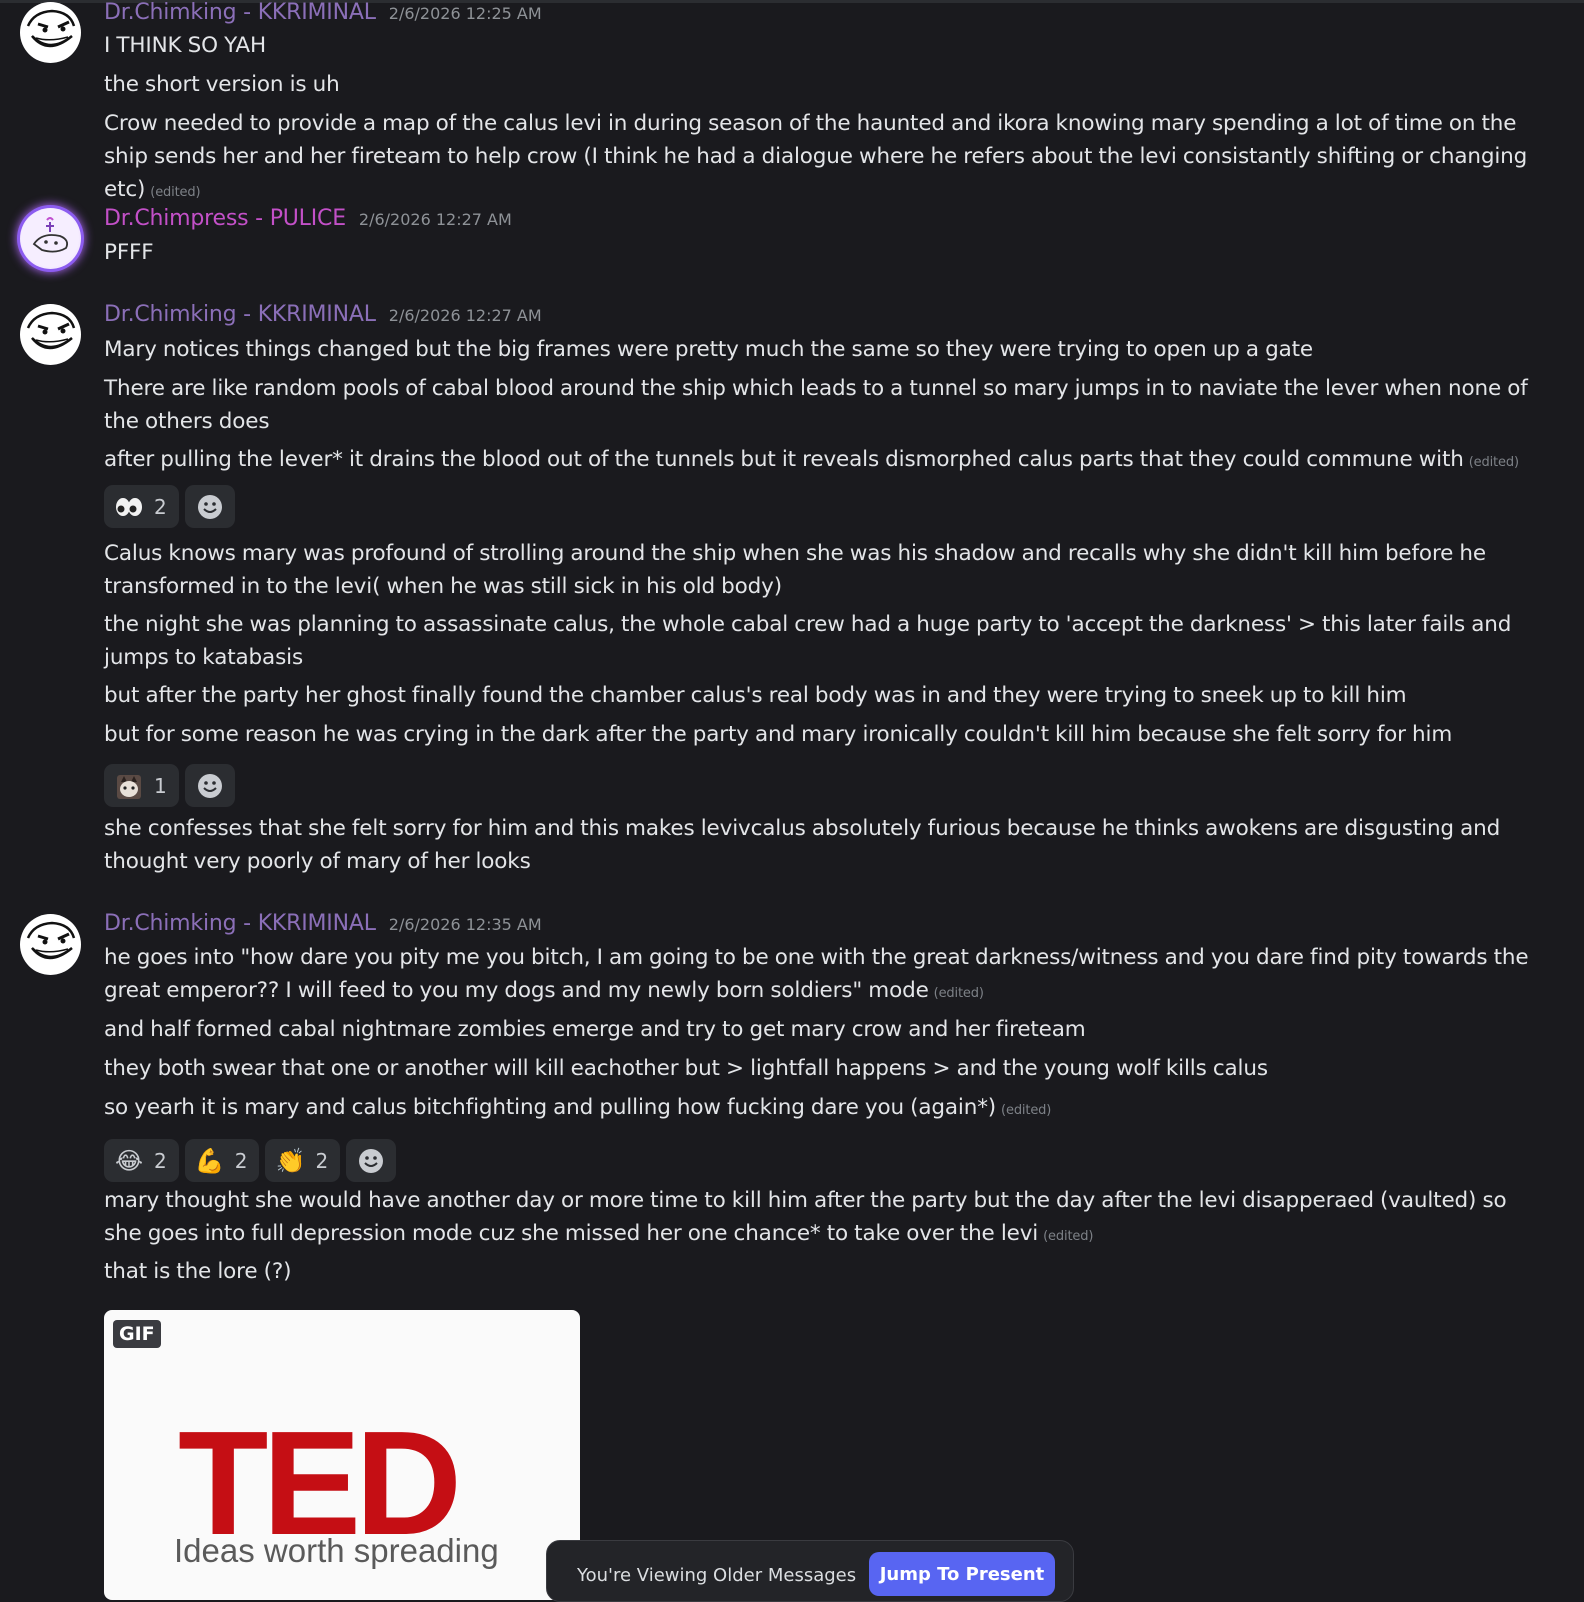 Image resolution: width=1584 pixels, height=1602 pixels. What do you see at coordinates (342, 1455) in the screenshot?
I see `gif-embed: GIF TED Ideas worth spreading` at bounding box center [342, 1455].